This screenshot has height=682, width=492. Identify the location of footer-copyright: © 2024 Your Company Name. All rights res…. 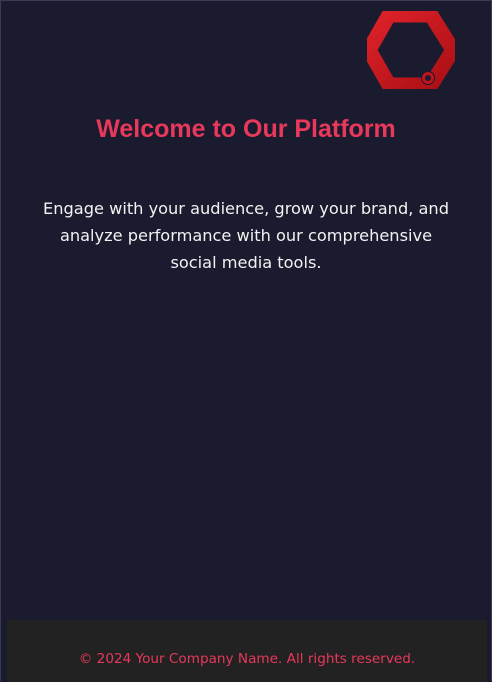
(247, 659).